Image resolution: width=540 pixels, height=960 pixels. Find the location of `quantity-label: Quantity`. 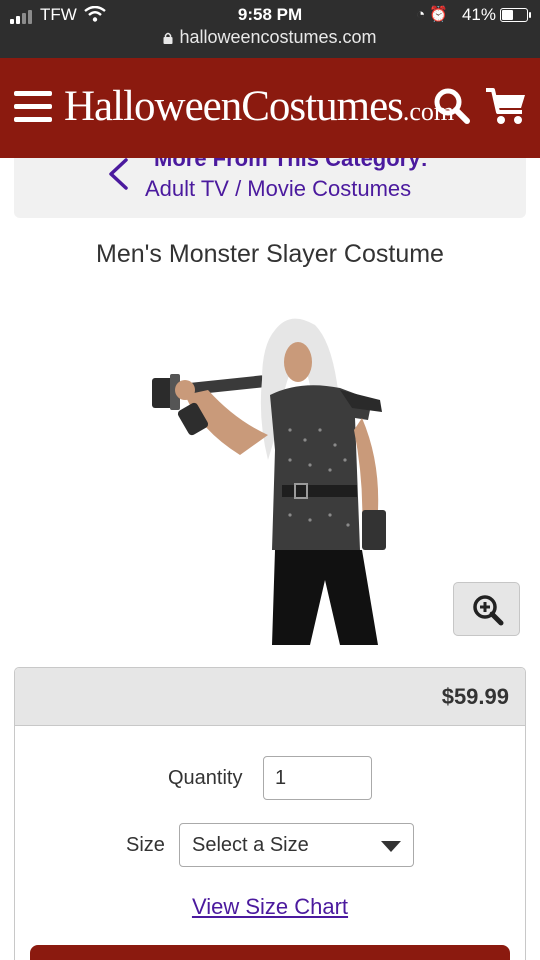

quantity-label: Quantity is located at coordinates (205, 778).